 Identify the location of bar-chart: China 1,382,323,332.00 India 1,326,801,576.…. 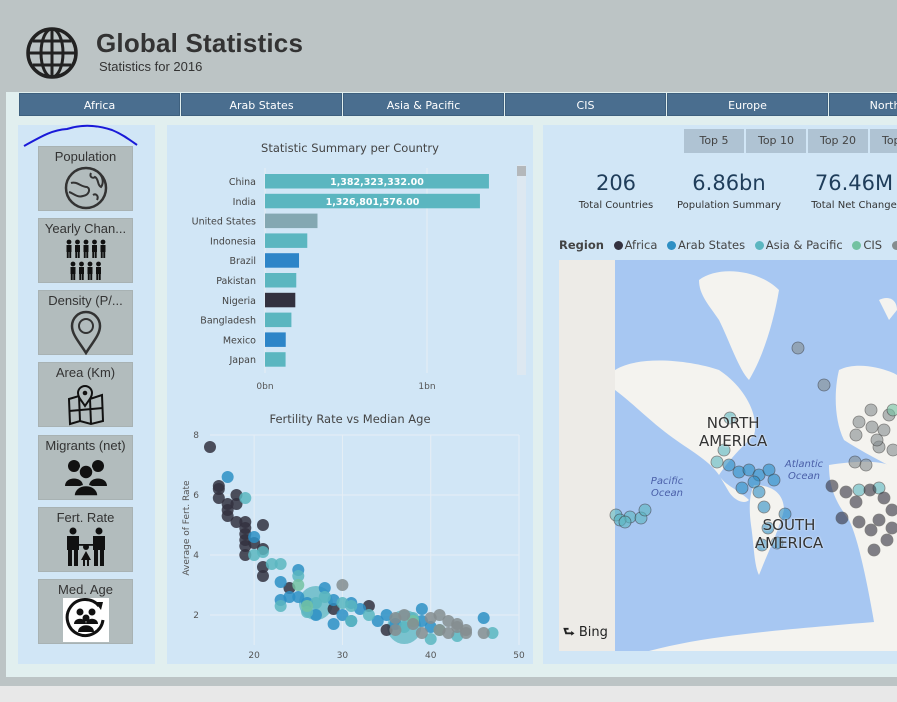
(359, 278).